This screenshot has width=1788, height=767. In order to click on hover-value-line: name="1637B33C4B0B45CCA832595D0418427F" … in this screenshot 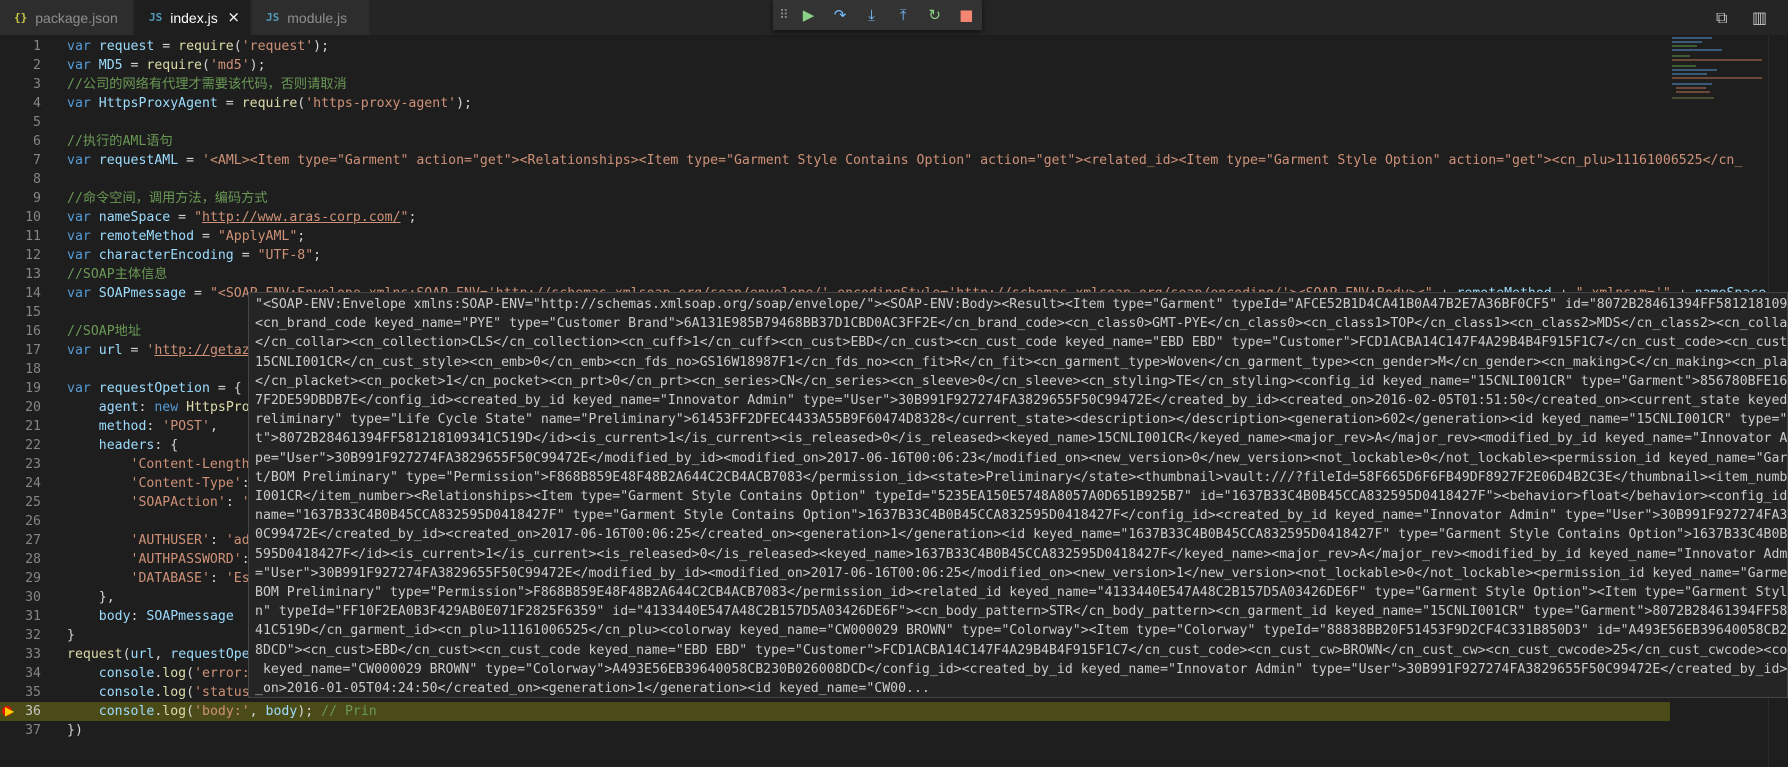, I will do `click(1021, 516)`.